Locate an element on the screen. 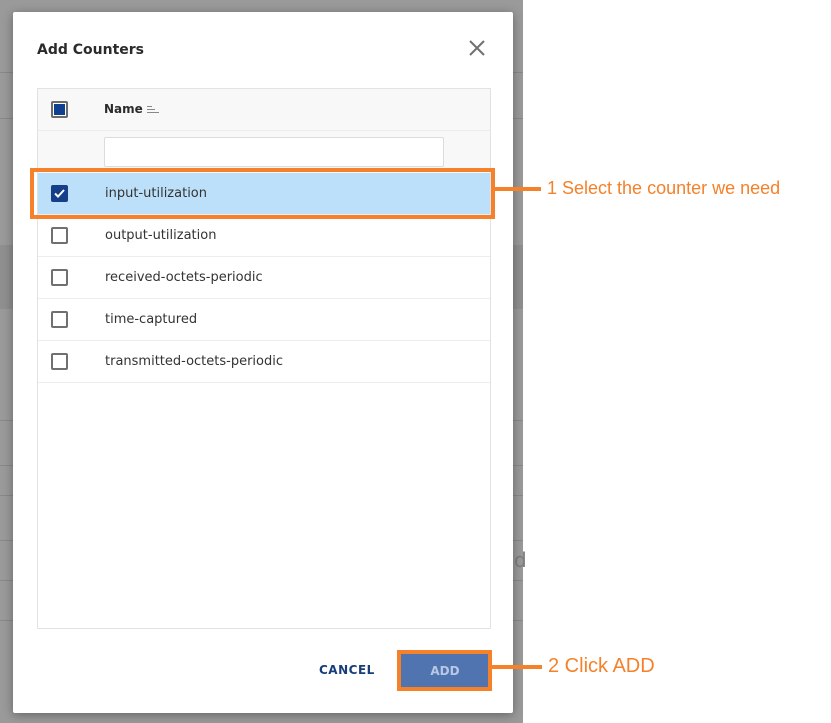 The height and width of the screenshot is (723, 831). table-row: input-utilization is located at coordinates (264, 194).